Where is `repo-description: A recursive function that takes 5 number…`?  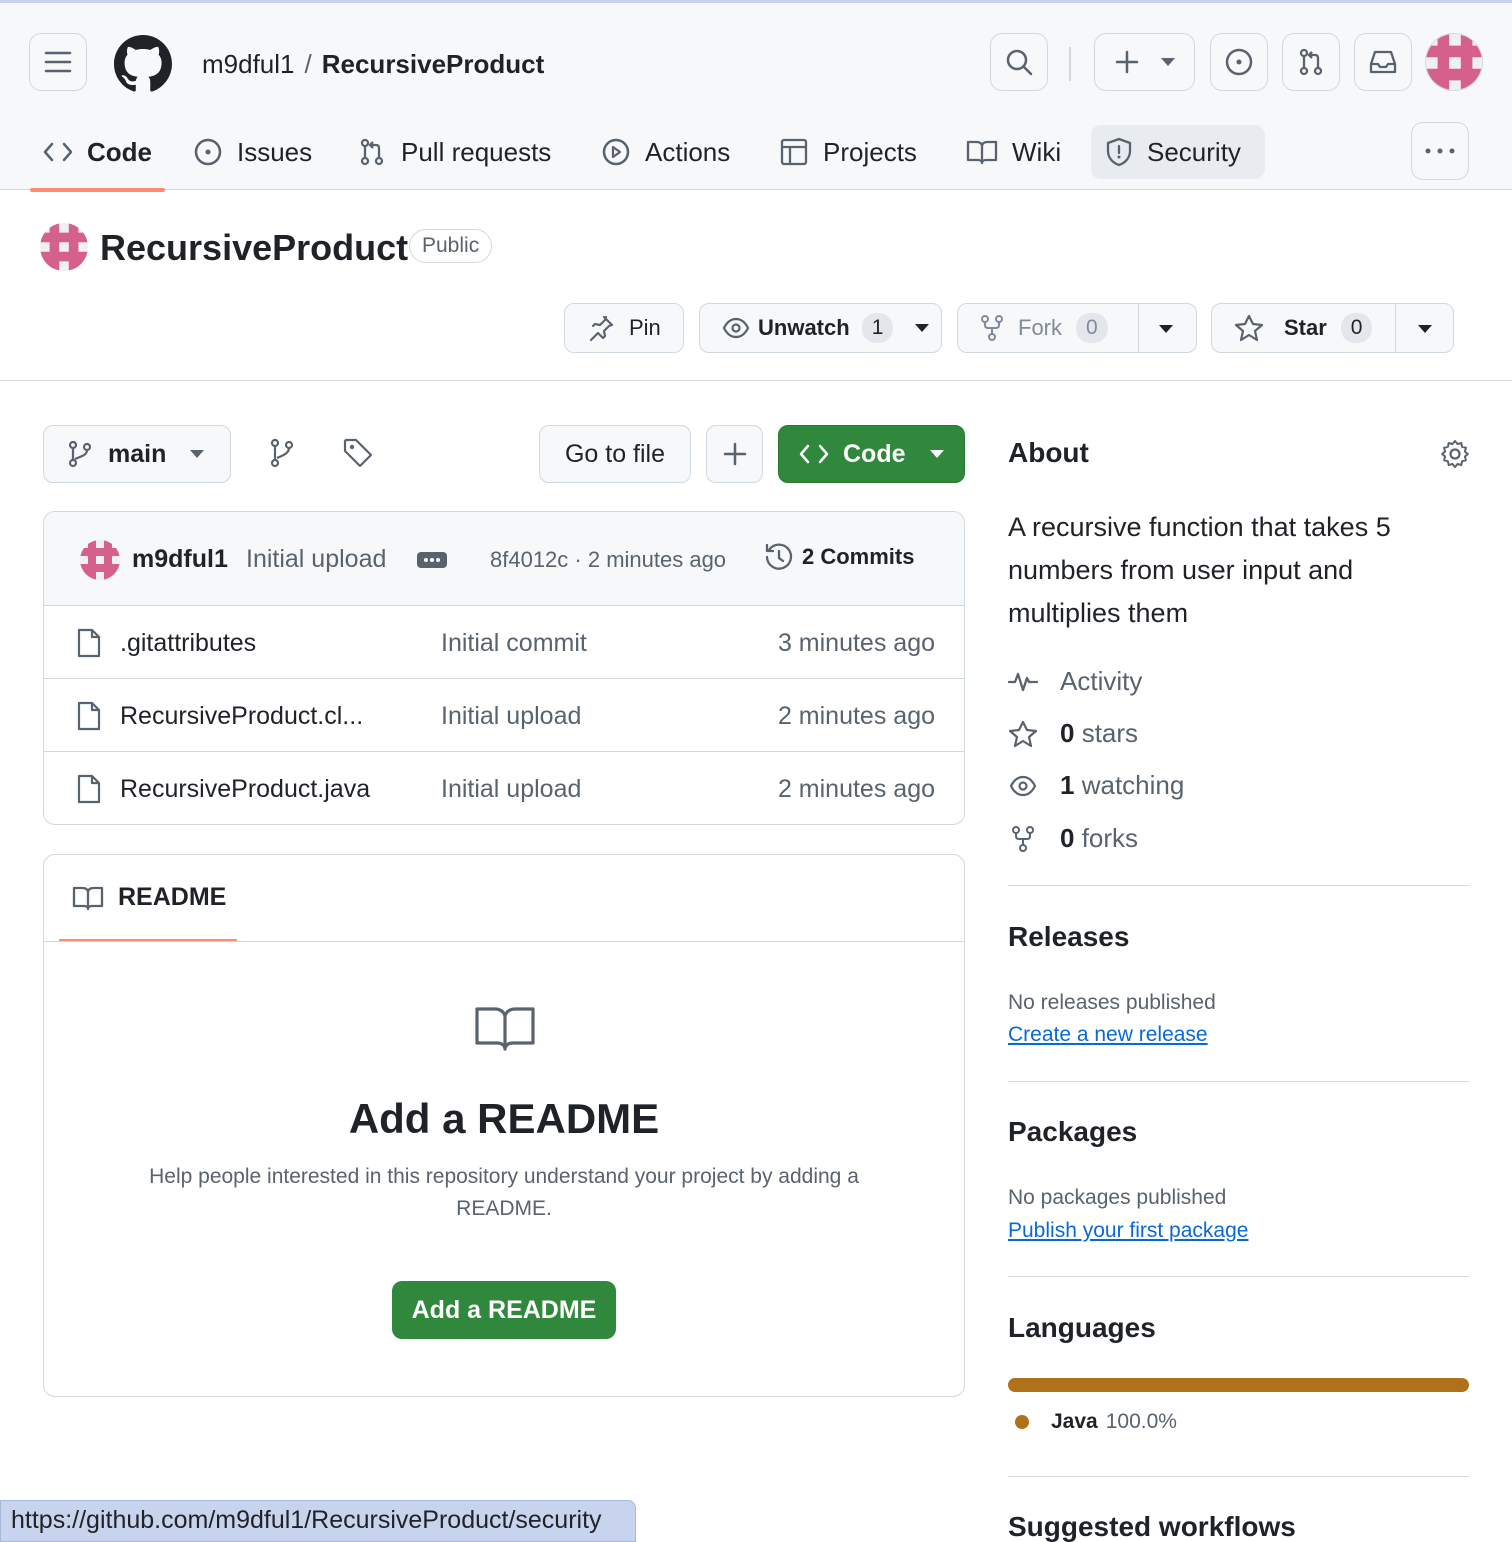 repo-description: A recursive function that takes 5 number… is located at coordinates (1199, 570).